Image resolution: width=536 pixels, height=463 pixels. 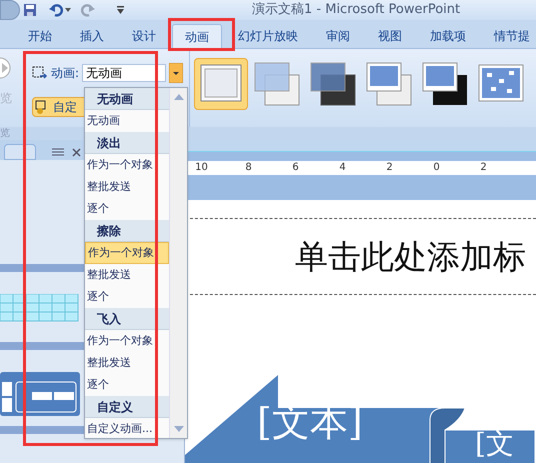 I want to click on title-placeholder: 单击此处添加标, so click(x=410, y=257).